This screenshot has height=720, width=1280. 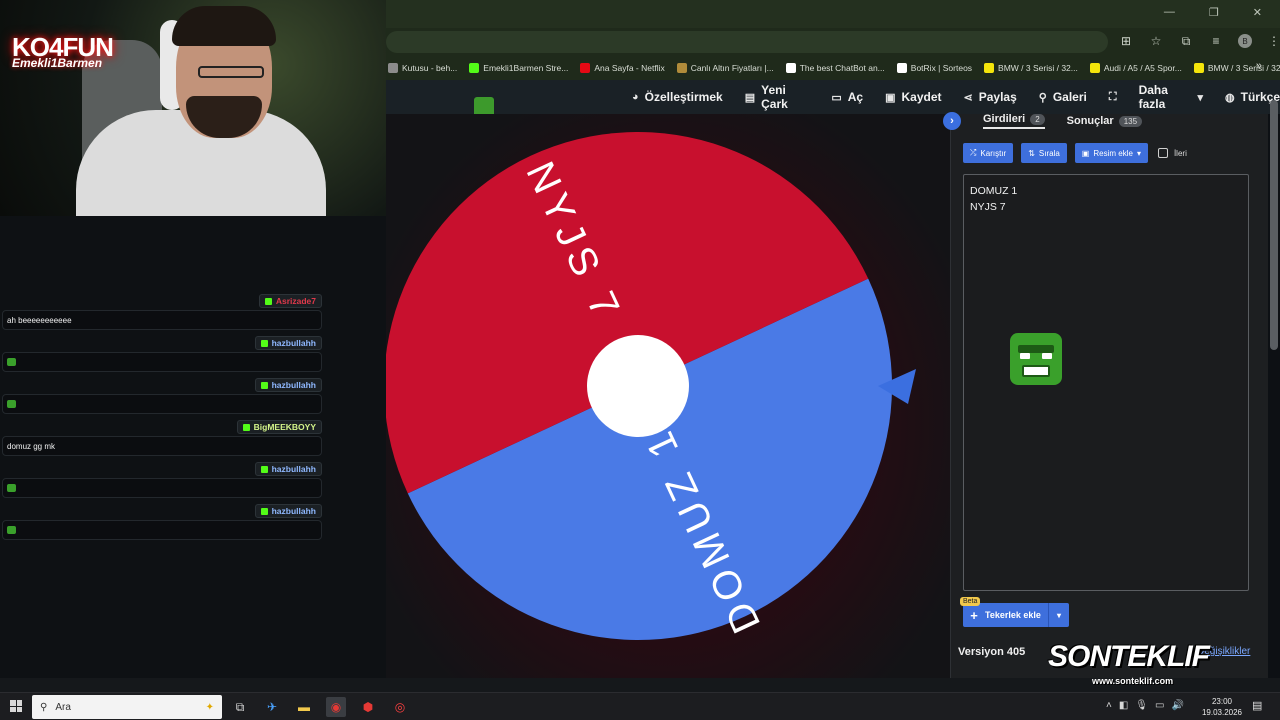 What do you see at coordinates (240, 707) in the screenshot?
I see `task-view-icon: ⧉` at bounding box center [240, 707].